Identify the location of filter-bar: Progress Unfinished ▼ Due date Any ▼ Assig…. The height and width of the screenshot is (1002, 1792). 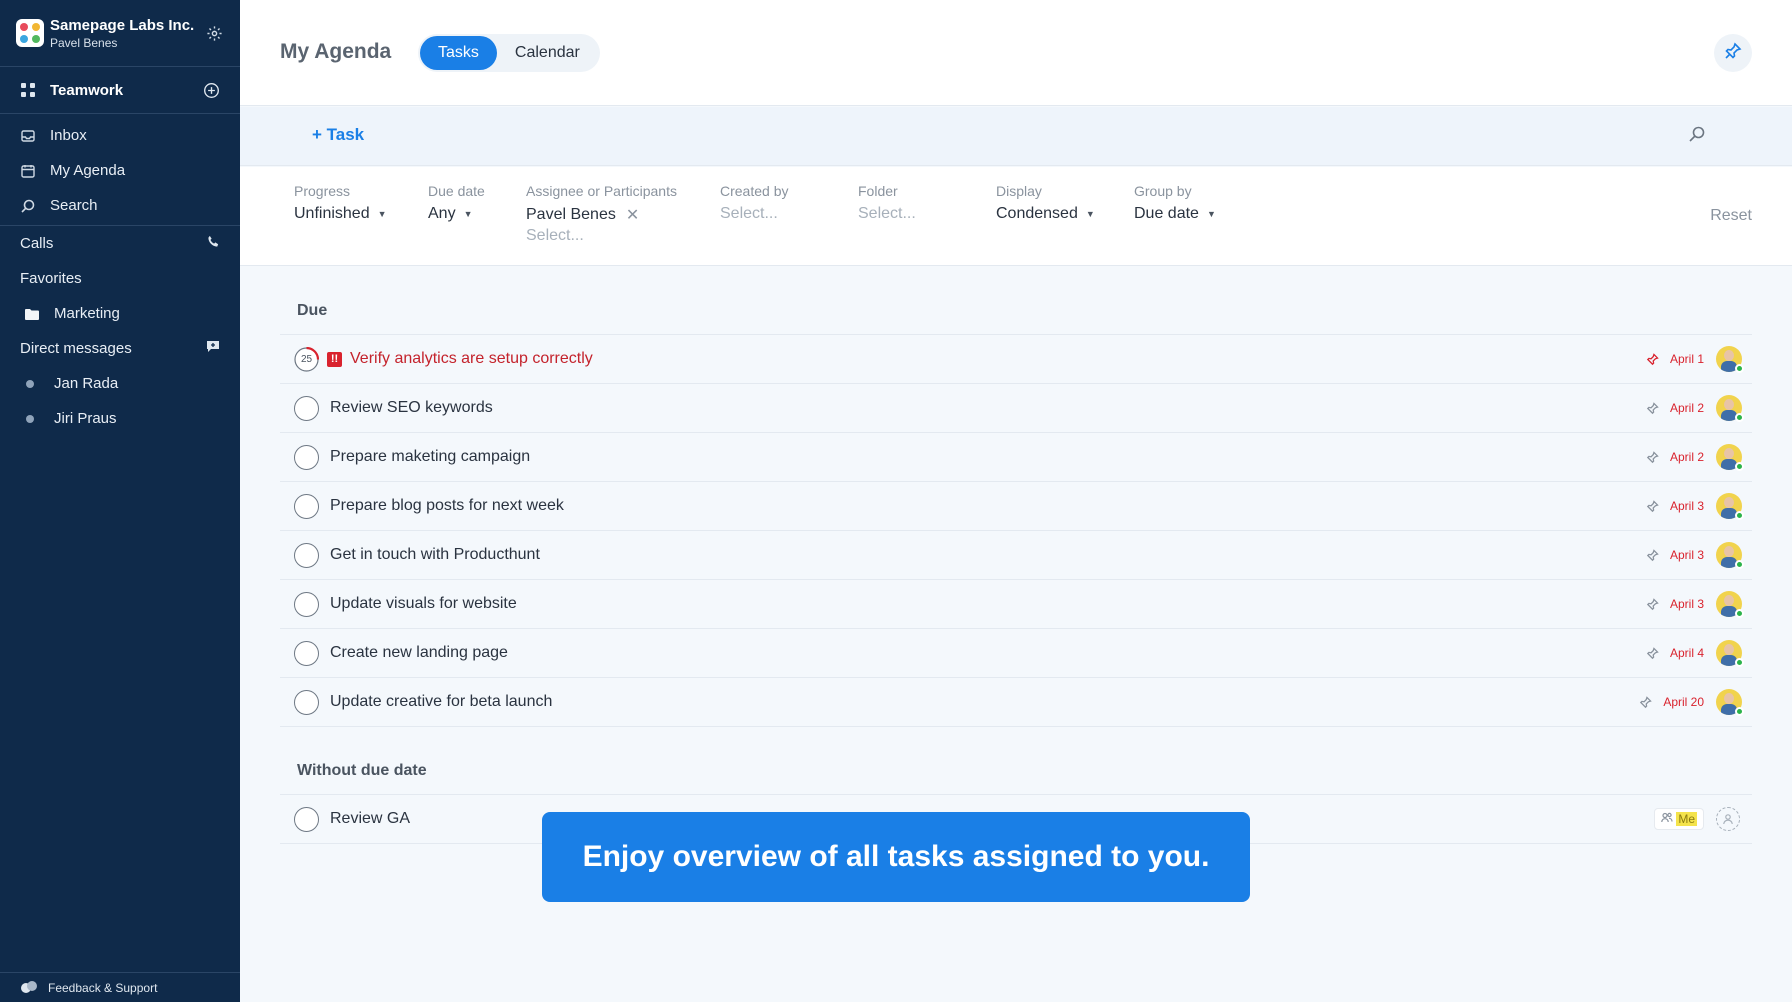
(1016, 216).